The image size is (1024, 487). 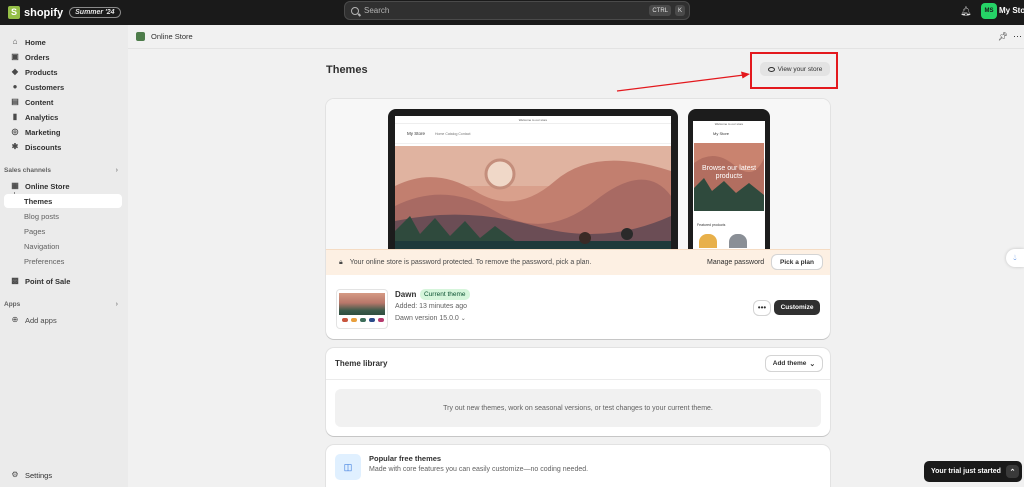 I want to click on shortcut-k-key: K, so click(x=679, y=10).